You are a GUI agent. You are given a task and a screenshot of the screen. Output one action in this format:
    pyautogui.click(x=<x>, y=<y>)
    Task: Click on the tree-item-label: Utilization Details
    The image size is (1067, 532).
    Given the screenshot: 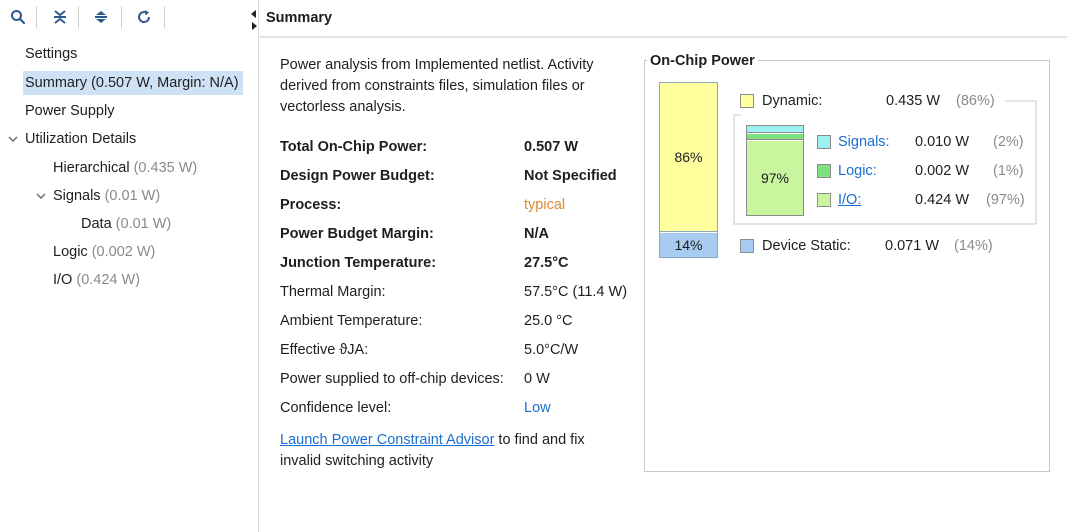 What is the action you would take?
    pyautogui.click(x=81, y=139)
    